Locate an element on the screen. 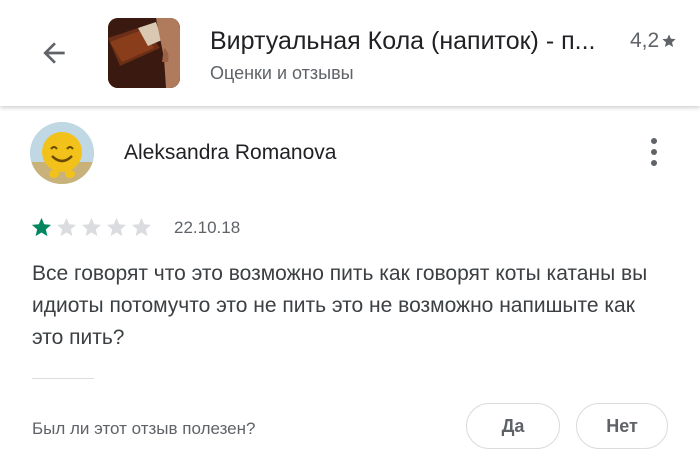  app-rating: 4,2 is located at coordinates (653, 41).